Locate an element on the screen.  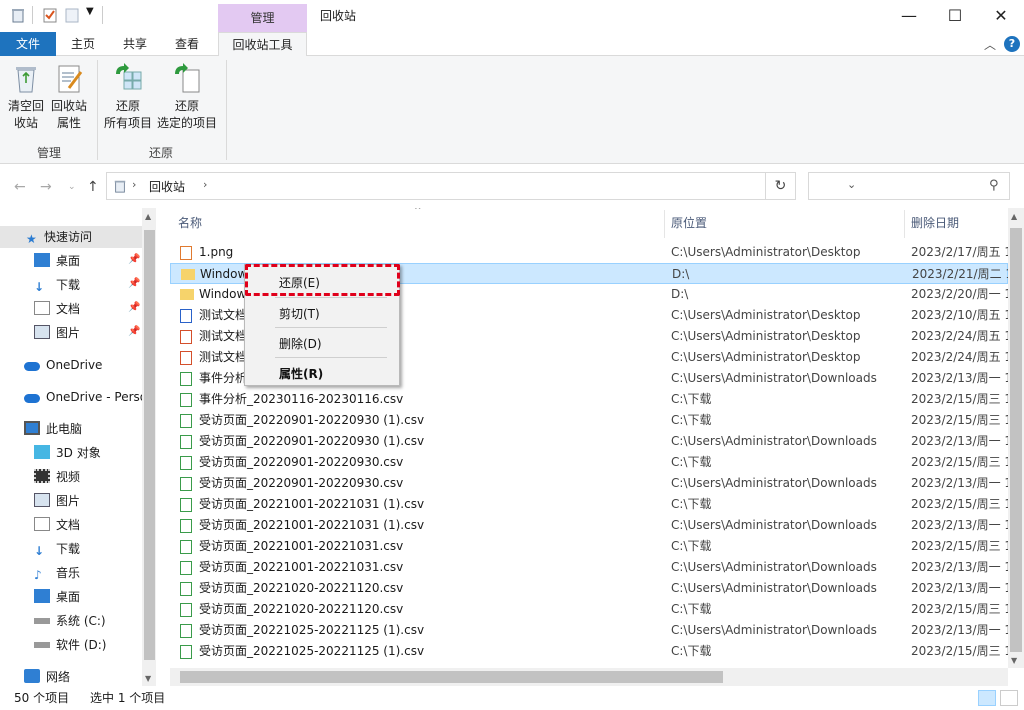
pictures-icon is located at coordinates (42, 332).